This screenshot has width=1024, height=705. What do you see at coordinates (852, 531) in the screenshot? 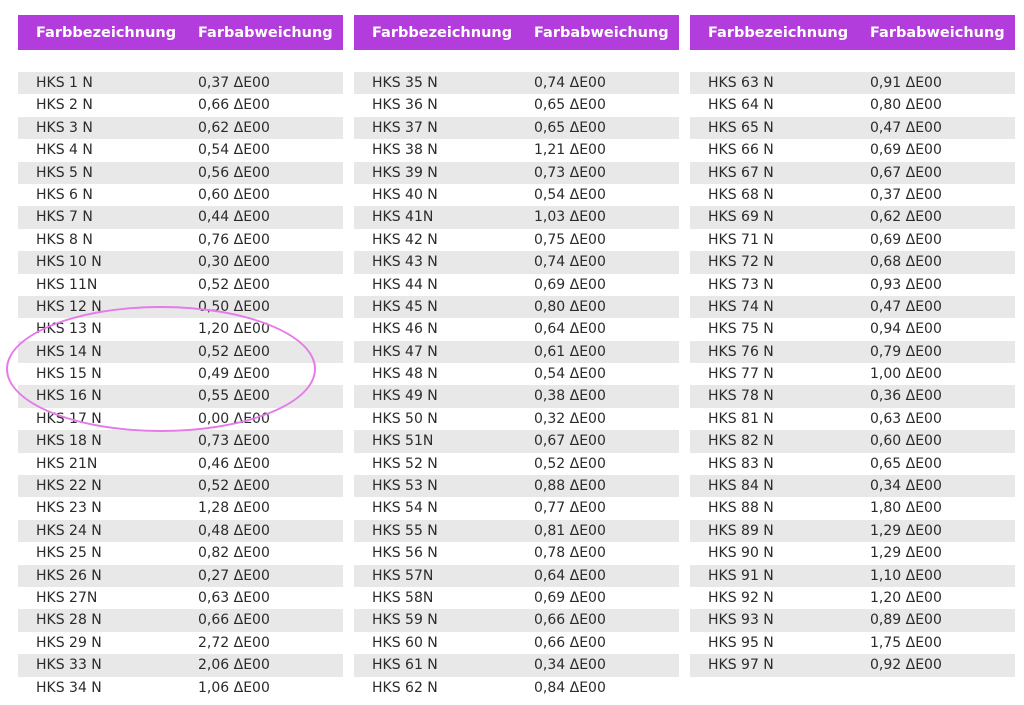
I see `table-row: HKS 89 N 1,29 ΔE00` at bounding box center [852, 531].